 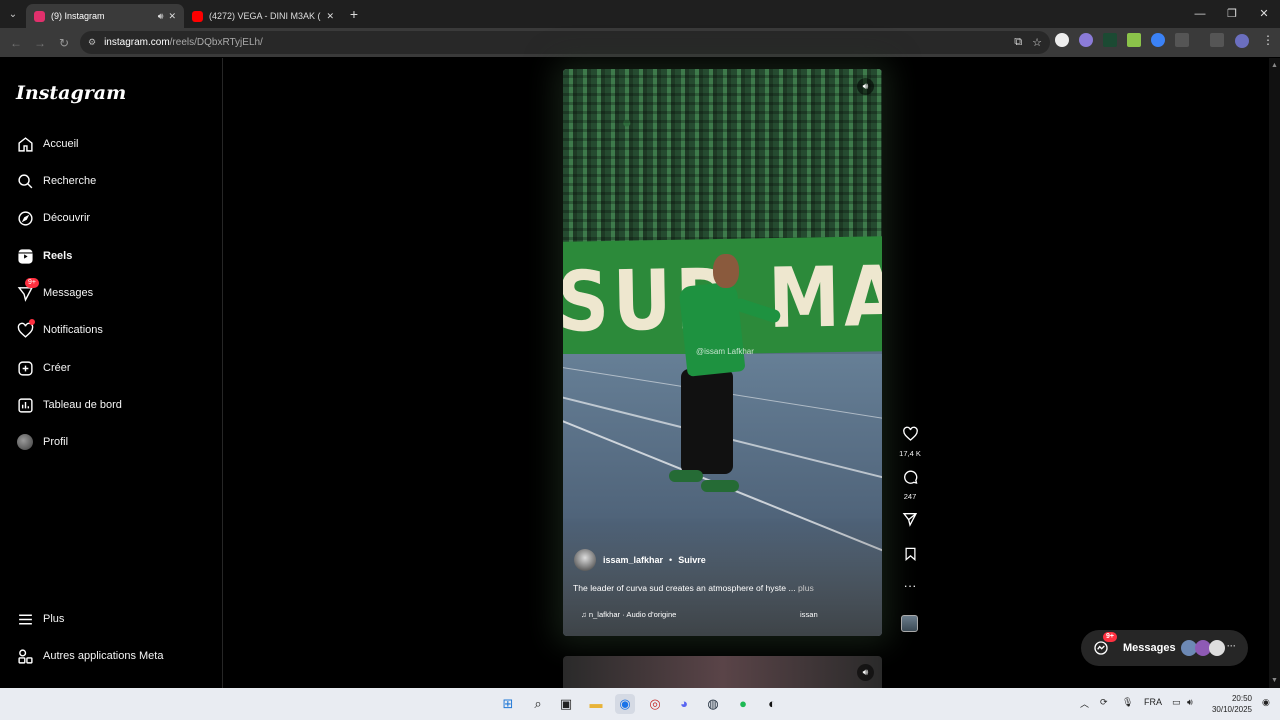 I want to click on taskbar-search-icon: ⌕, so click(x=538, y=704).